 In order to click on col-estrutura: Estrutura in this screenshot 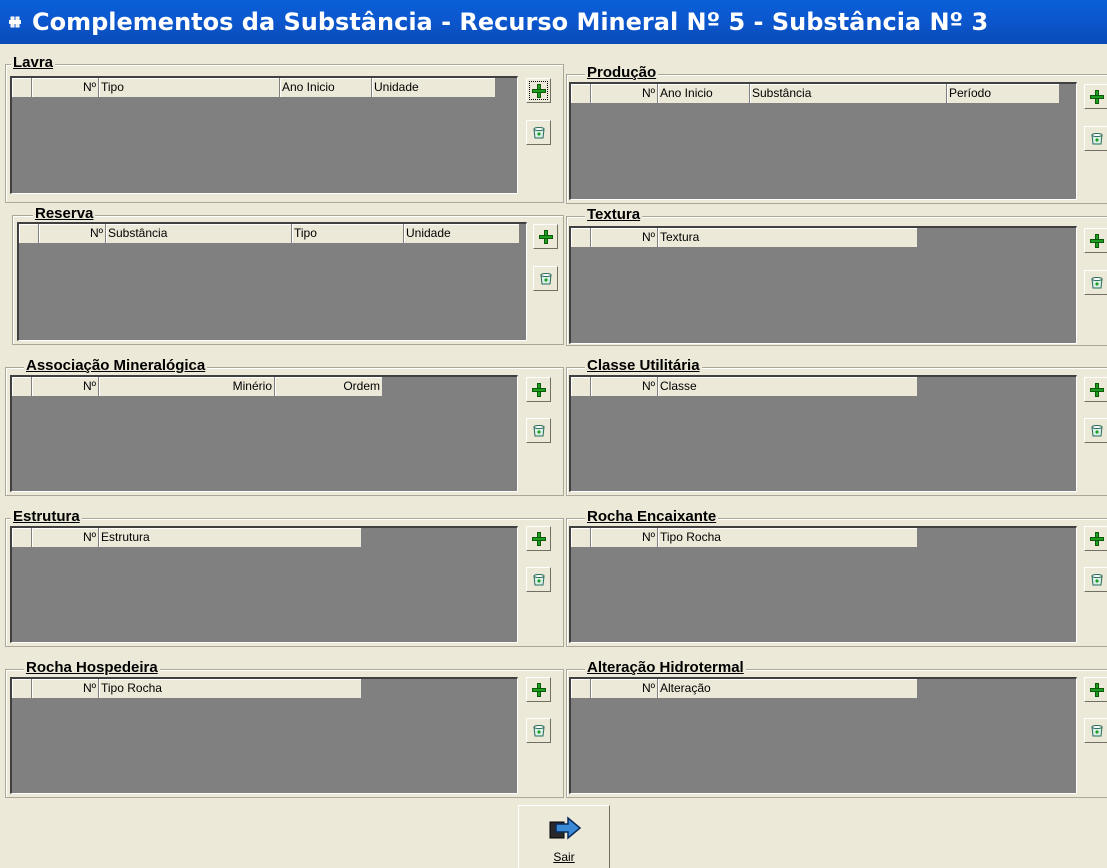, I will do `click(230, 538)`.